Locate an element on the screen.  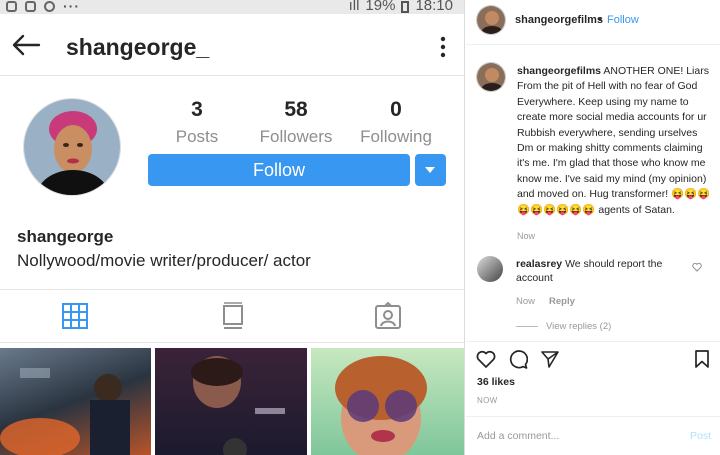
status-bar: ··· ıll 19% 18:10 is located at coordinates (232, 7).